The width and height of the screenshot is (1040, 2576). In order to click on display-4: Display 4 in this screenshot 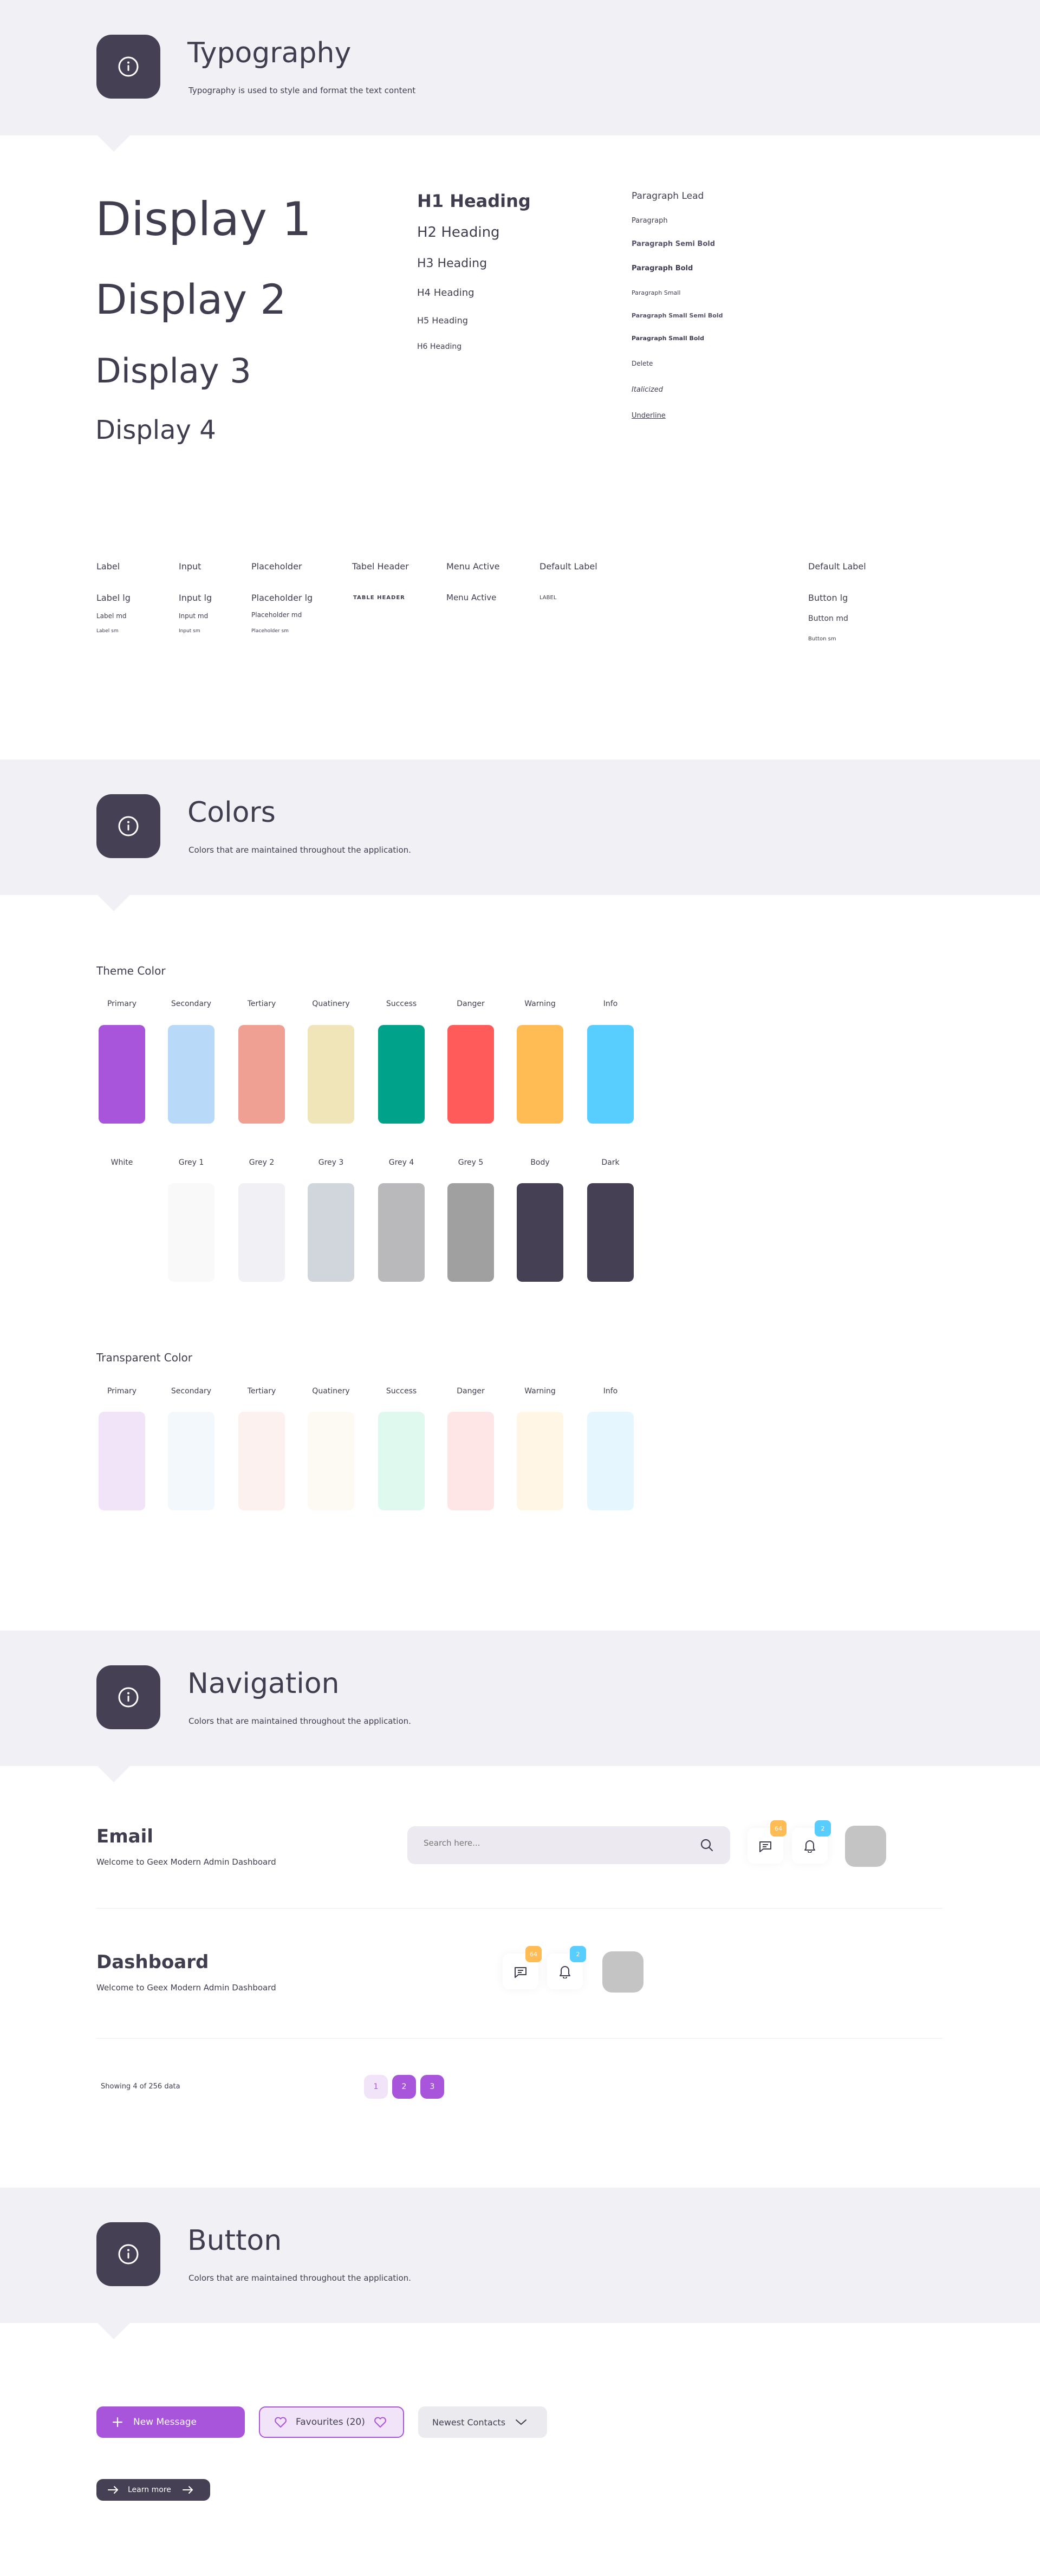, I will do `click(155, 430)`.